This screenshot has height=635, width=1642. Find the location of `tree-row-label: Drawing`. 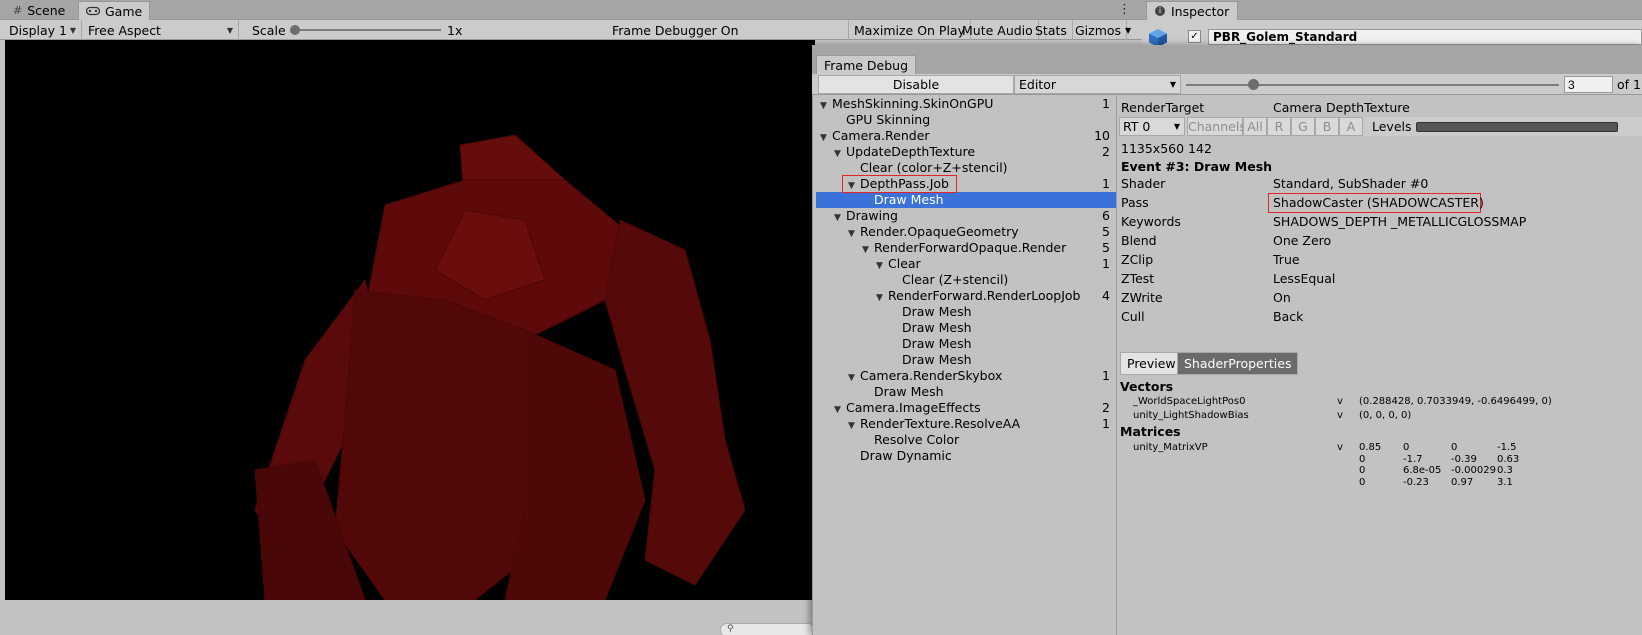

tree-row-label: Drawing is located at coordinates (872, 215).